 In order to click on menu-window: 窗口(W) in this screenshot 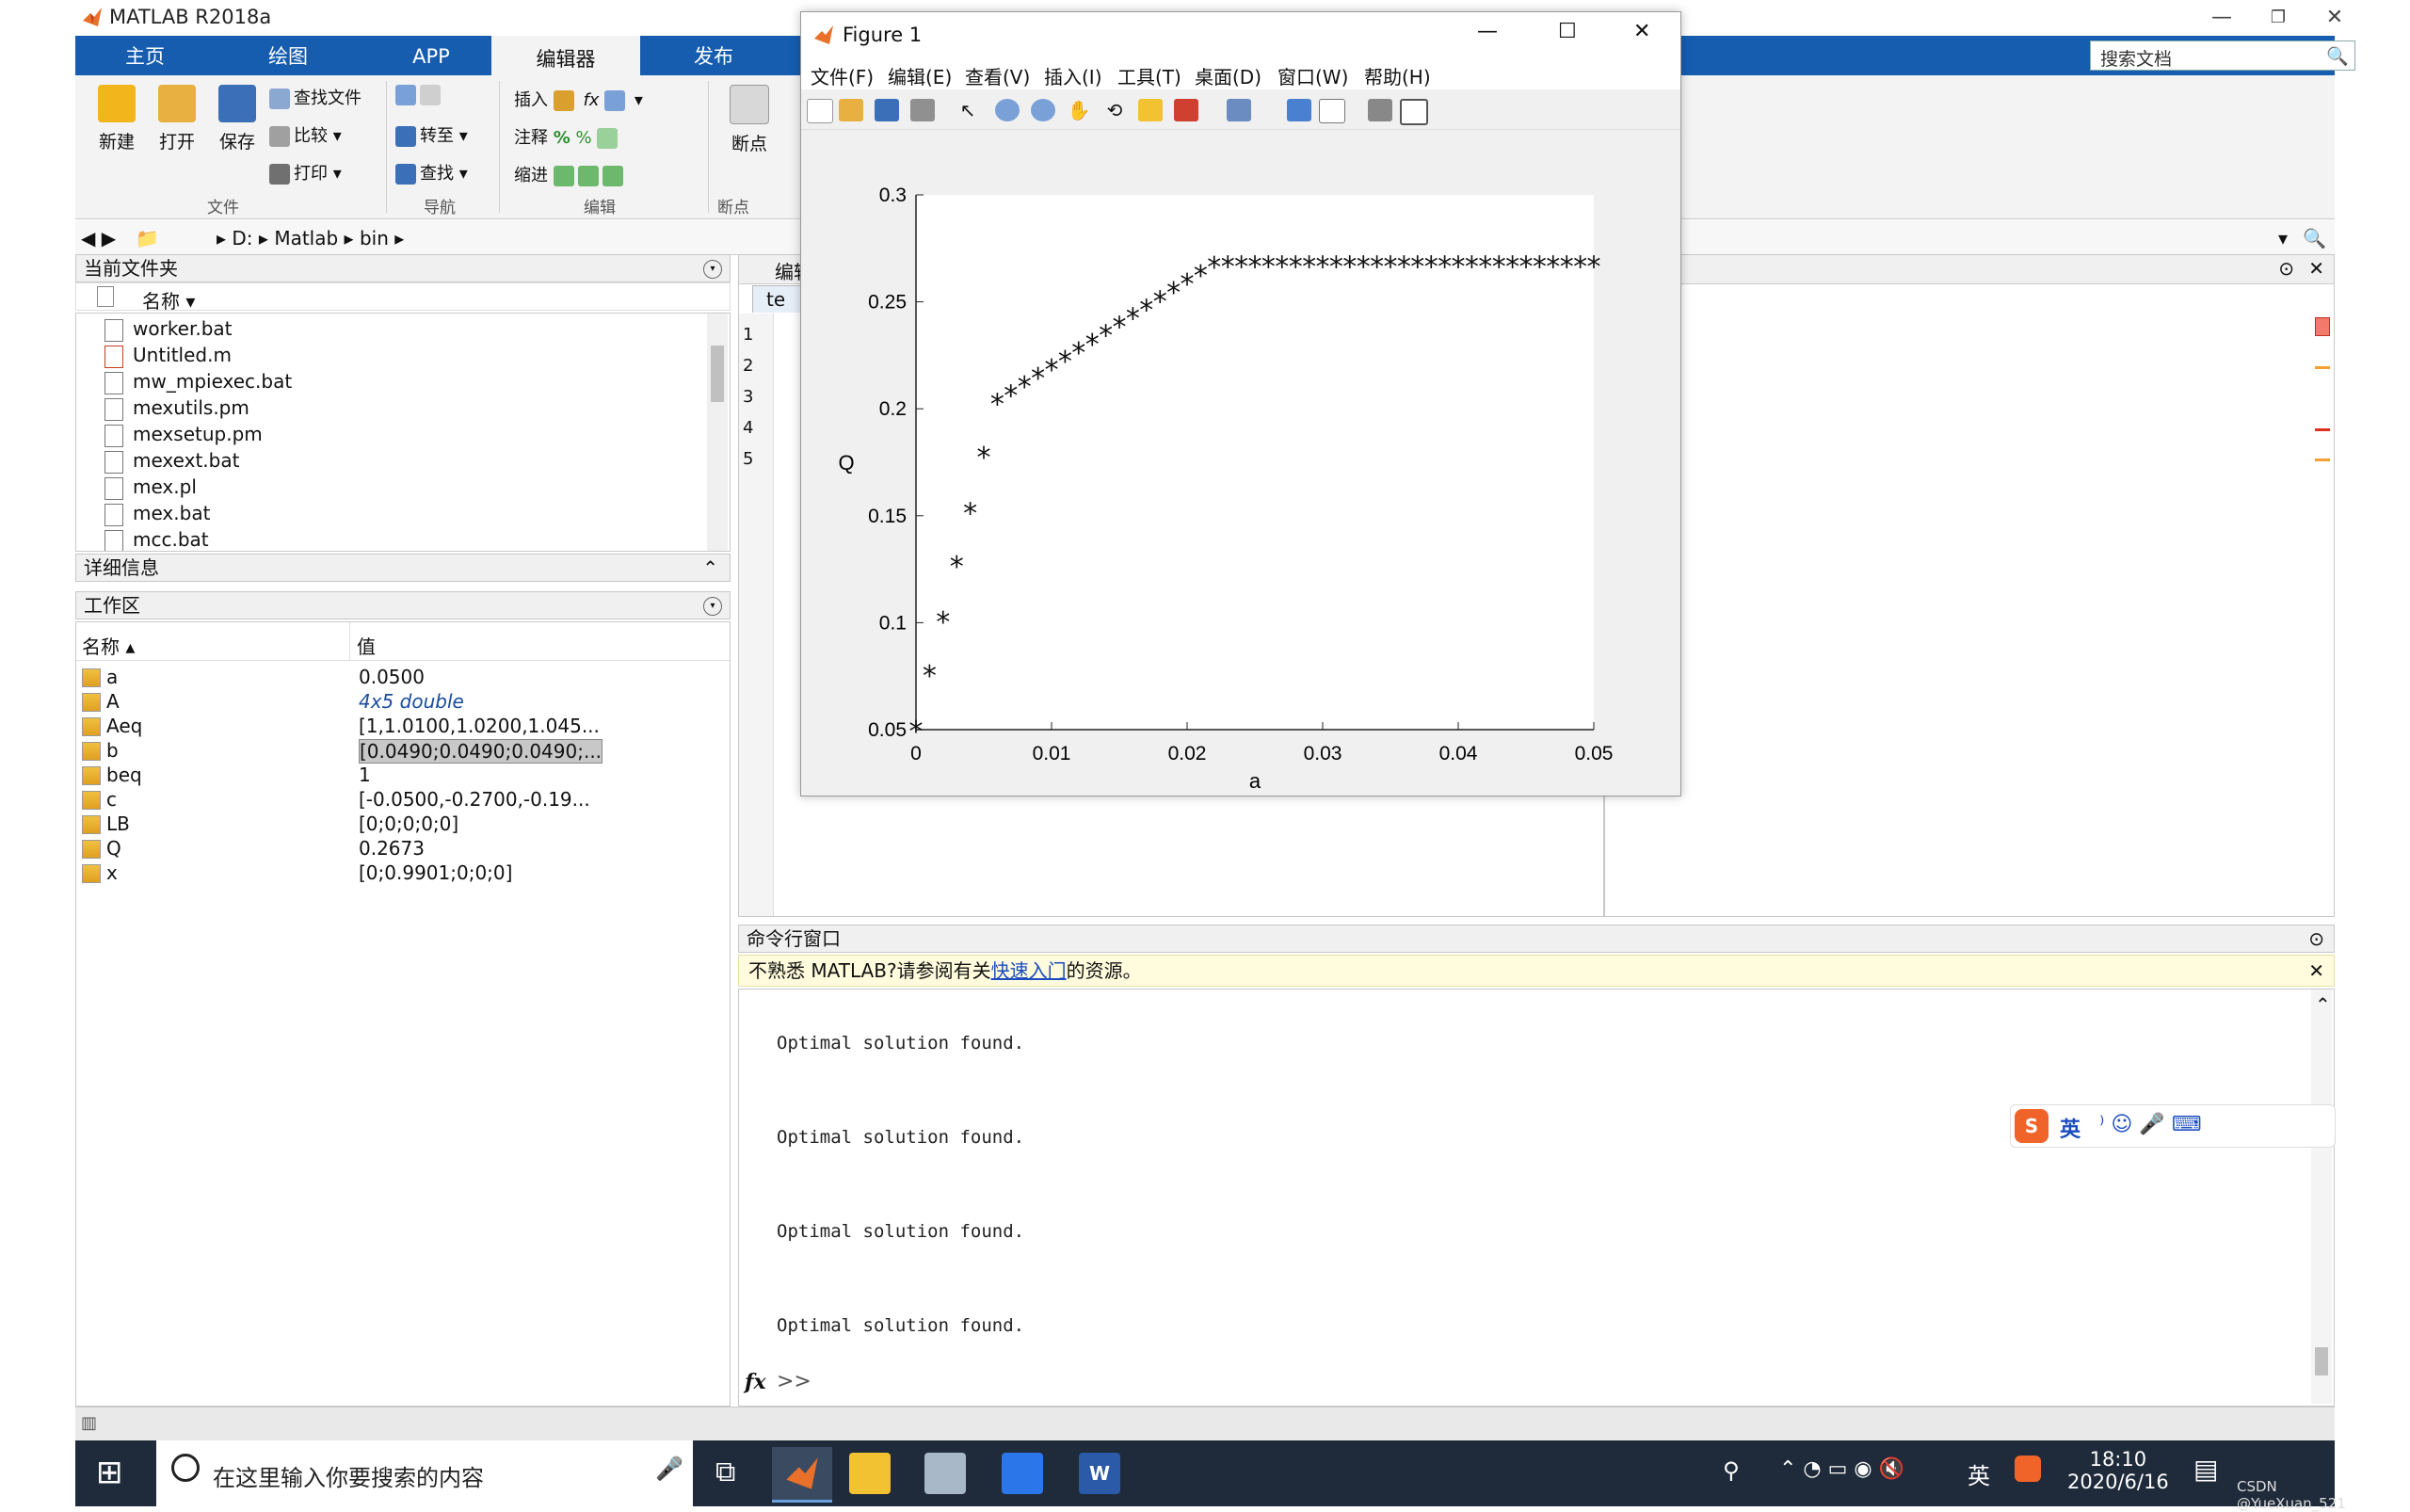, I will do `click(1312, 75)`.